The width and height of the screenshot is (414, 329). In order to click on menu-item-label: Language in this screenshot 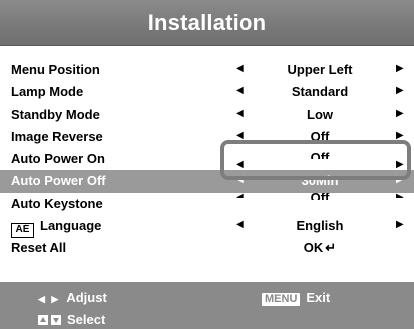, I will do `click(71, 226)`.